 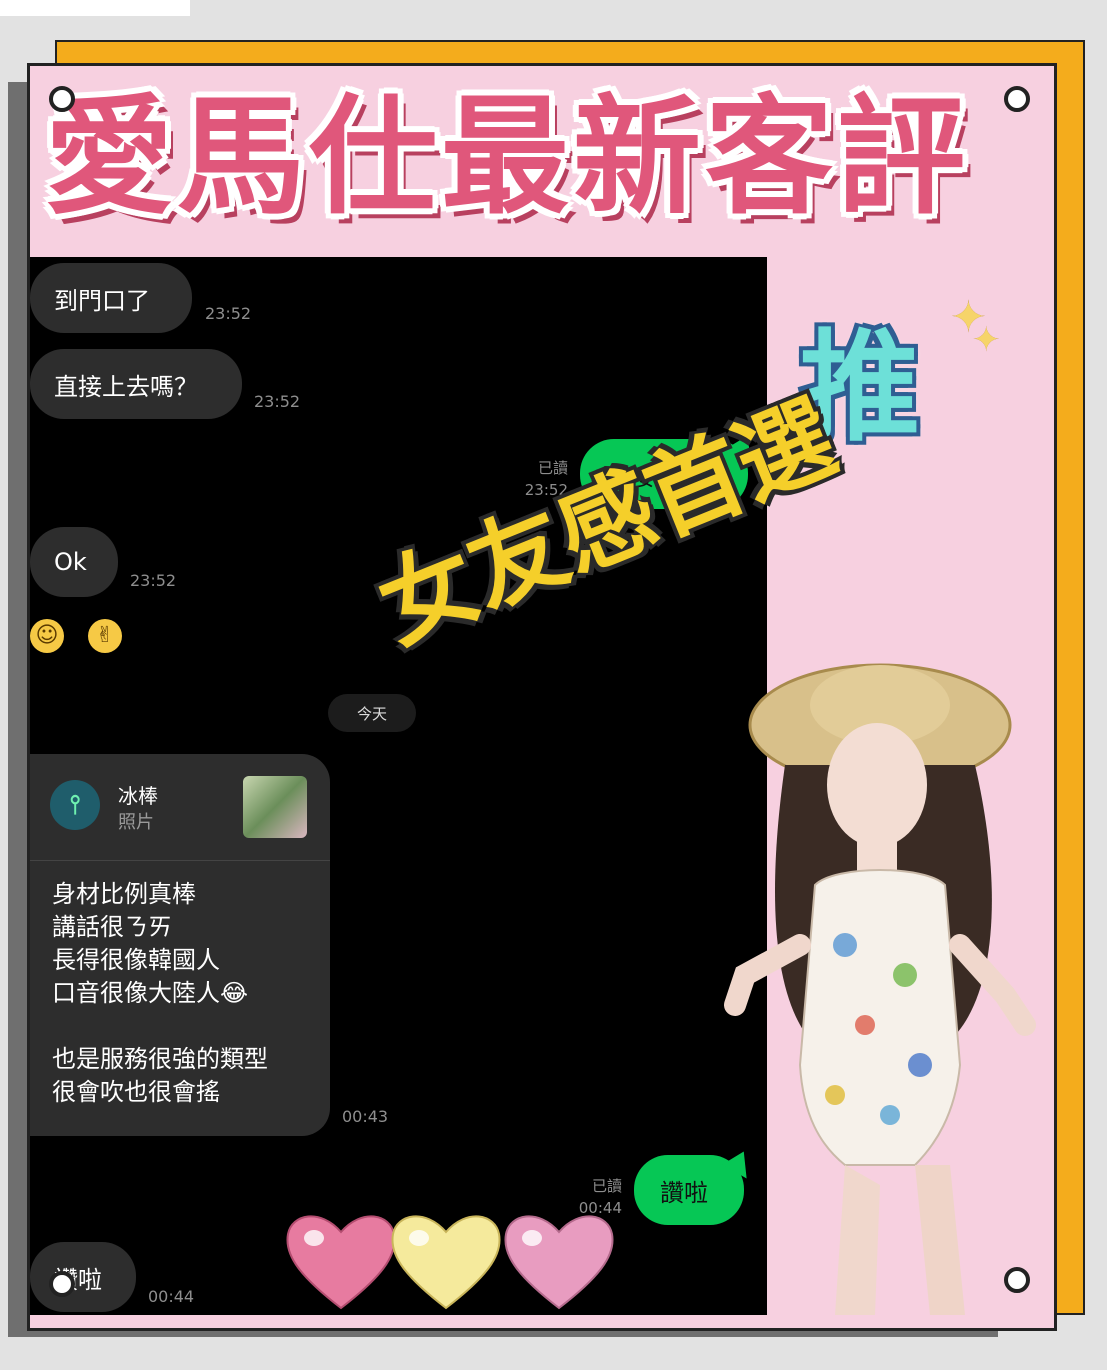 What do you see at coordinates (102, 300) in the screenshot?
I see `message-text: 到門口了` at bounding box center [102, 300].